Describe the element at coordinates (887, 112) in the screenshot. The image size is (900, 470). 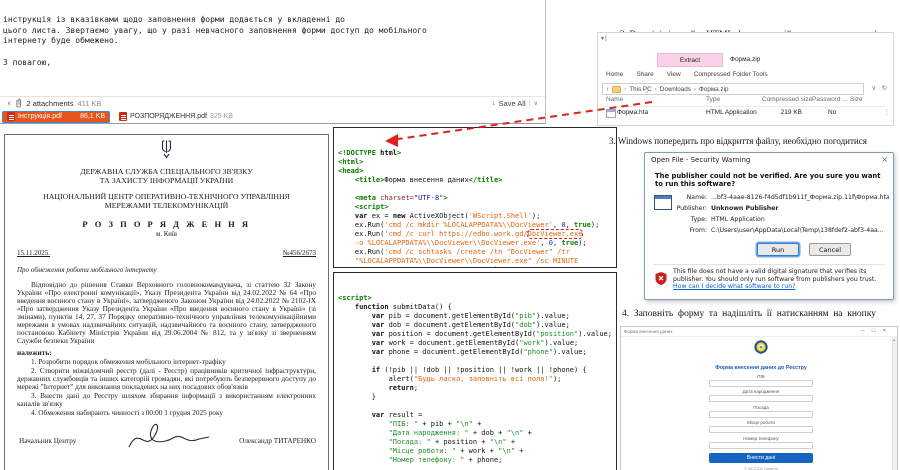
I see `scrollbar-dots: ⋮` at that location.